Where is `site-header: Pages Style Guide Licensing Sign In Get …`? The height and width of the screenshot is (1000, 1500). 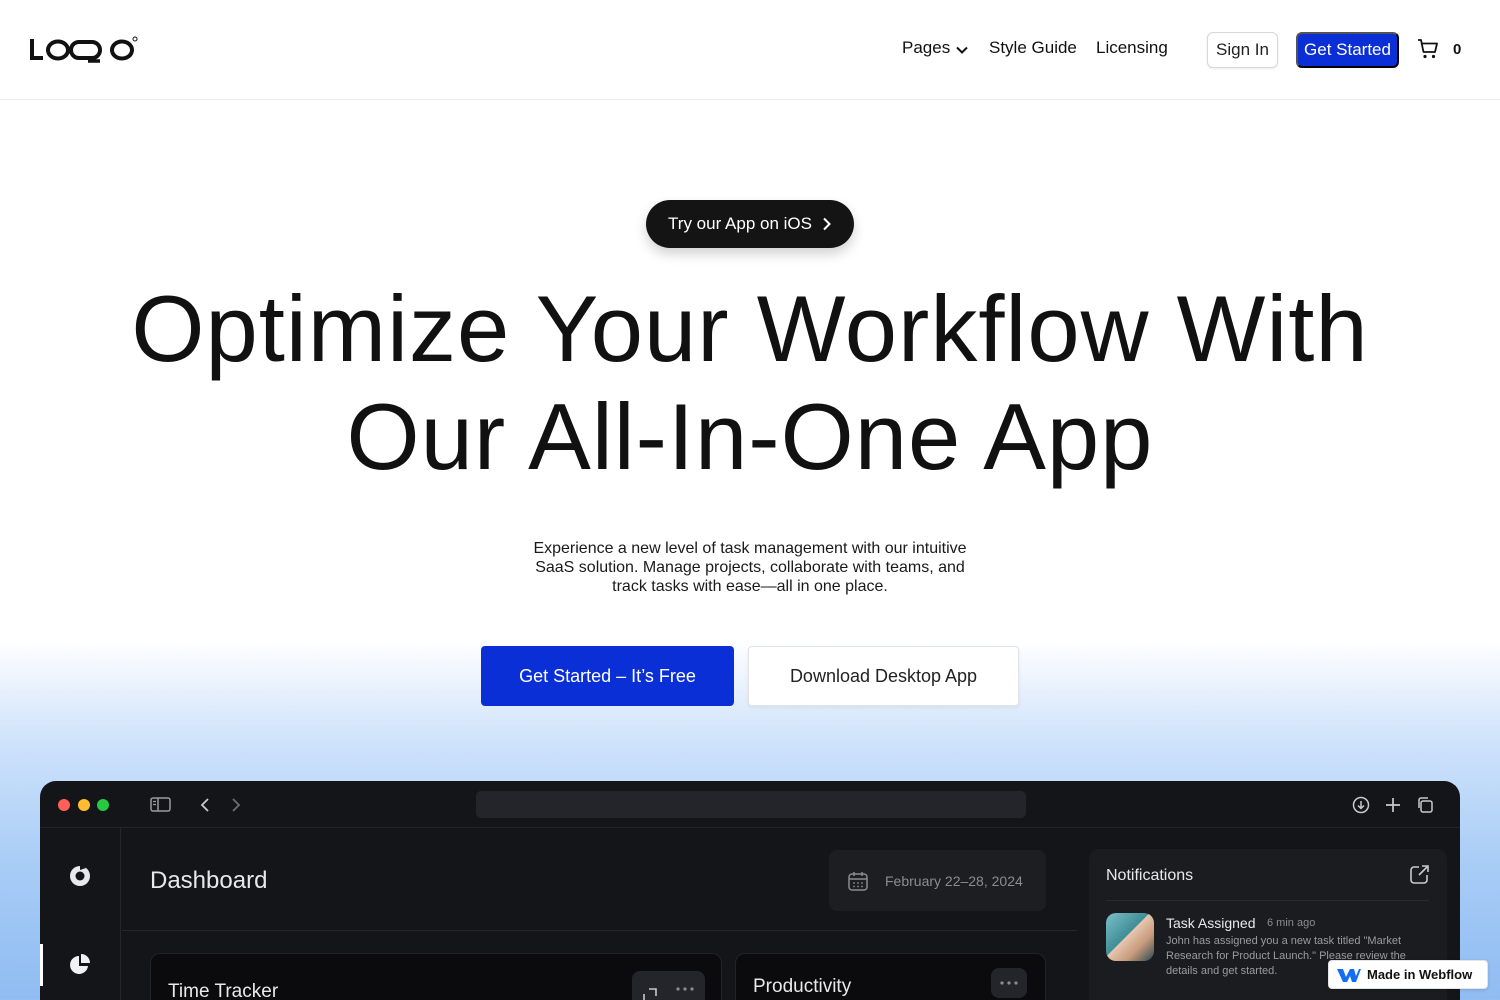
site-header: Pages Style Guide Licensing Sign In Get … is located at coordinates (750, 50).